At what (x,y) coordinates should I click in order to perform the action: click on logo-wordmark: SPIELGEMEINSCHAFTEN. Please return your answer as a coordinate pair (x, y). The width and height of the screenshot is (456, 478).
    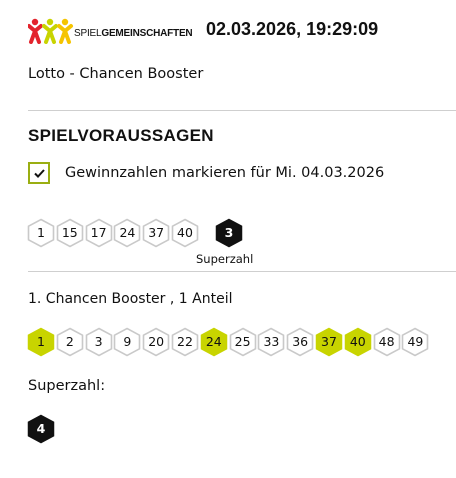
    Looking at the image, I should click on (133, 34).